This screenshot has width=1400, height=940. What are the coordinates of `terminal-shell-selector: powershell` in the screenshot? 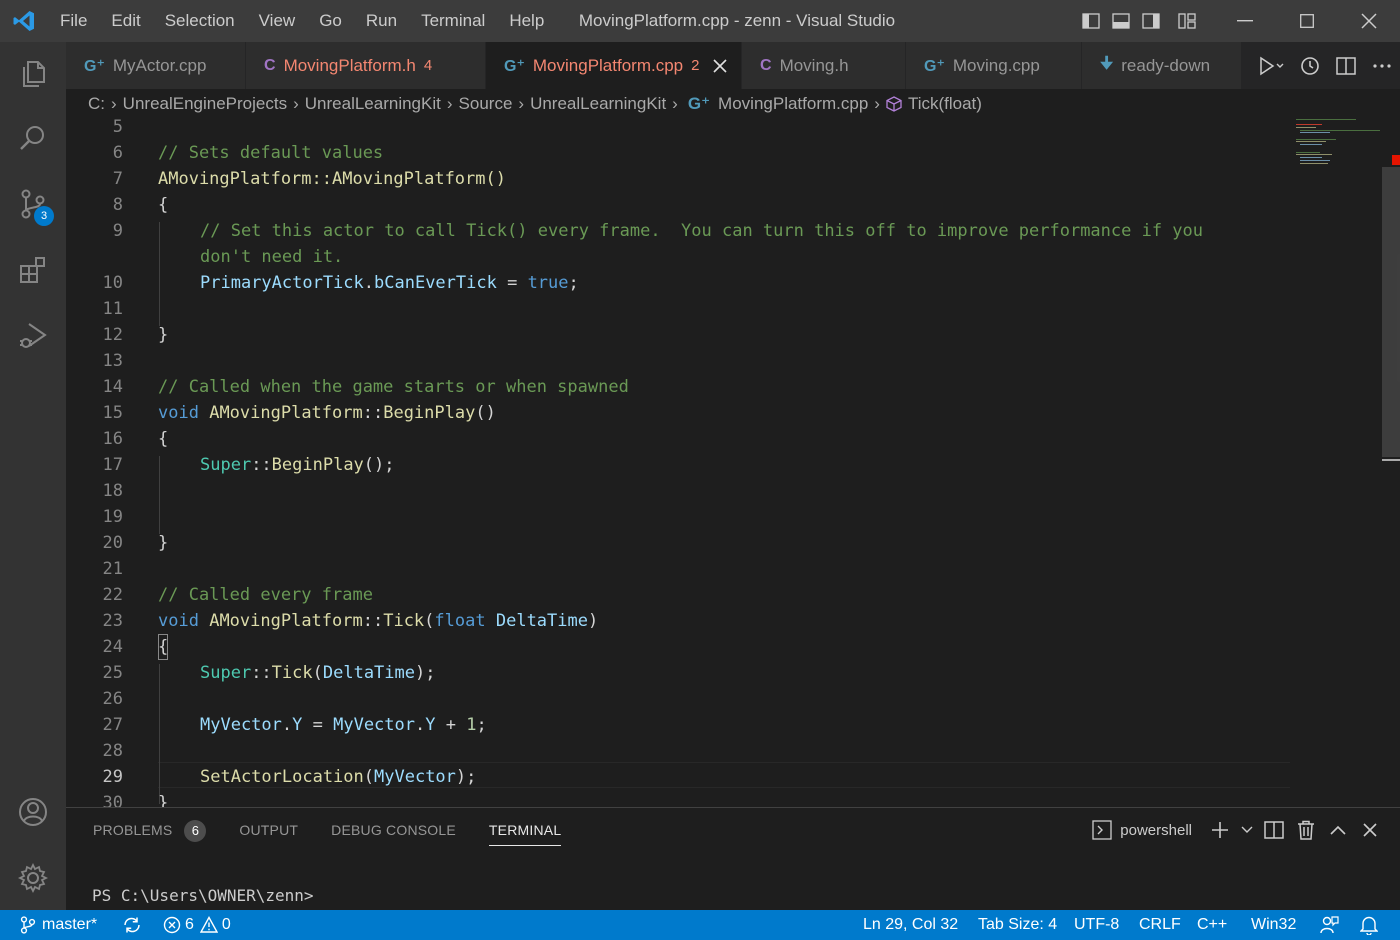 It's located at (1142, 830).